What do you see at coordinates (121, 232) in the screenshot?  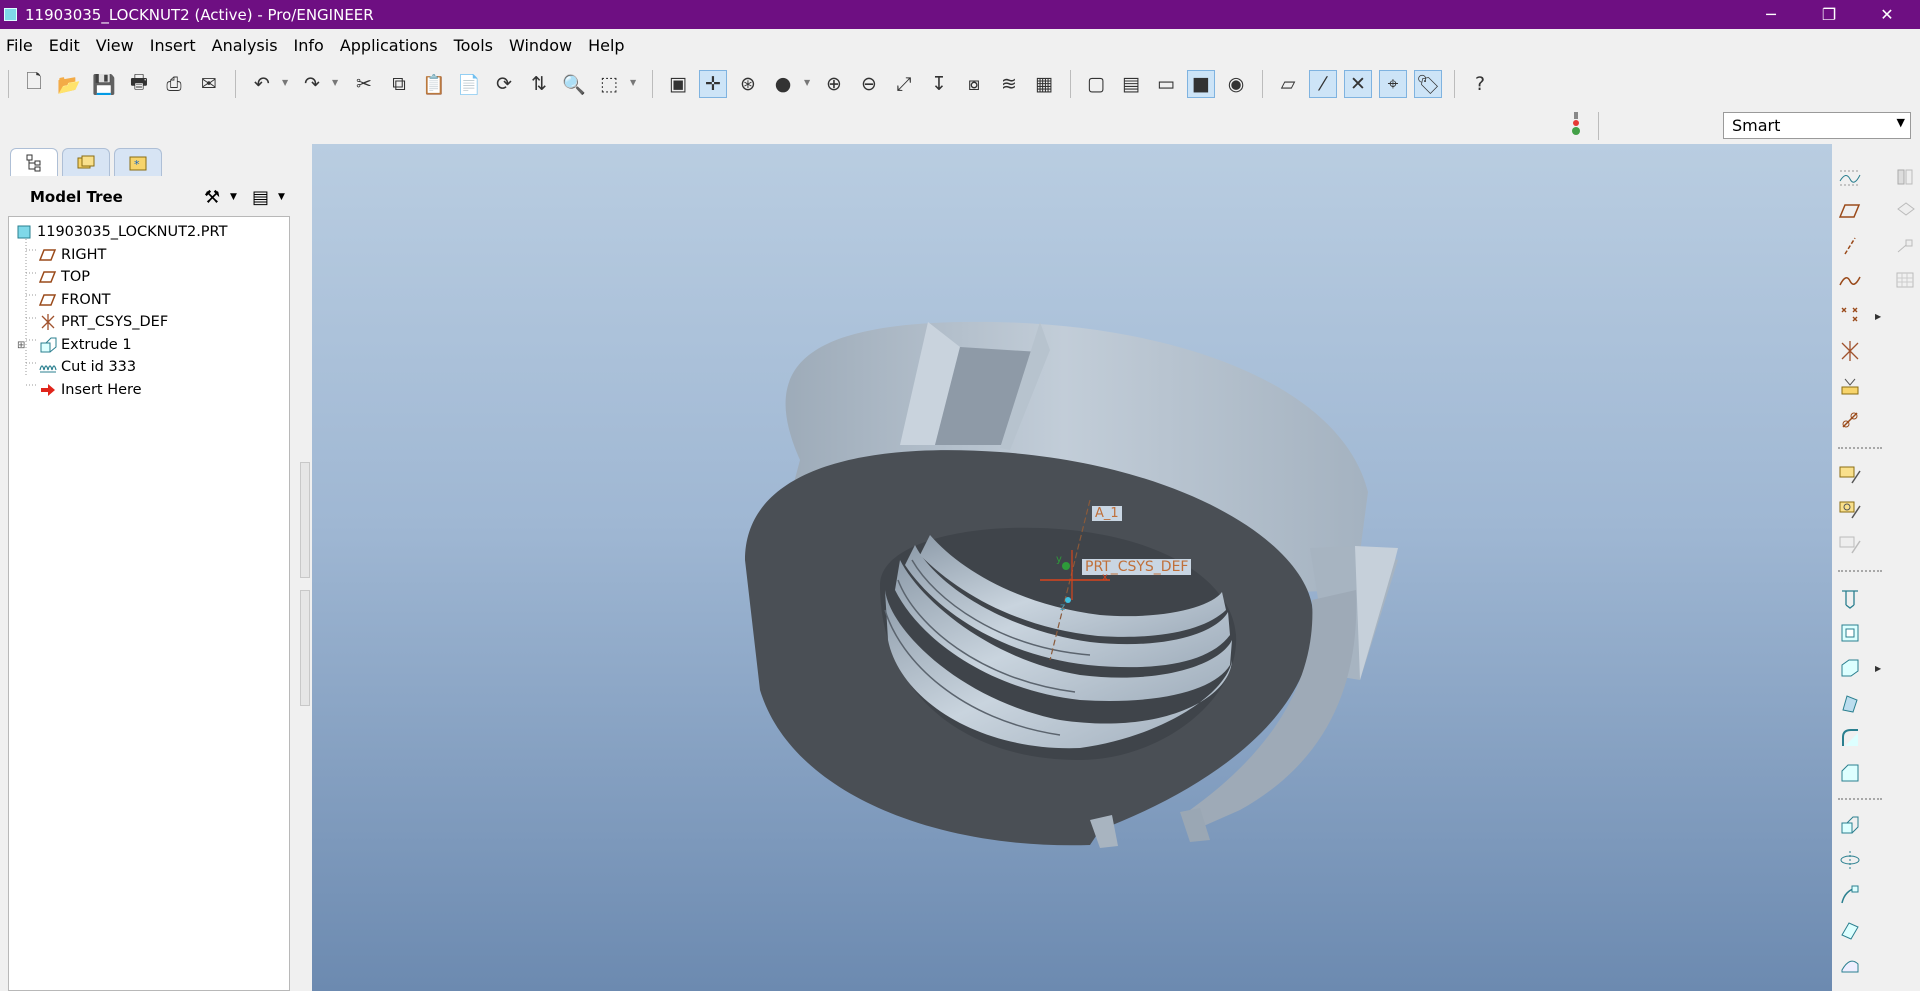 I see `tree-item-part: 11903035_LOCKNUT2.PRT` at bounding box center [121, 232].